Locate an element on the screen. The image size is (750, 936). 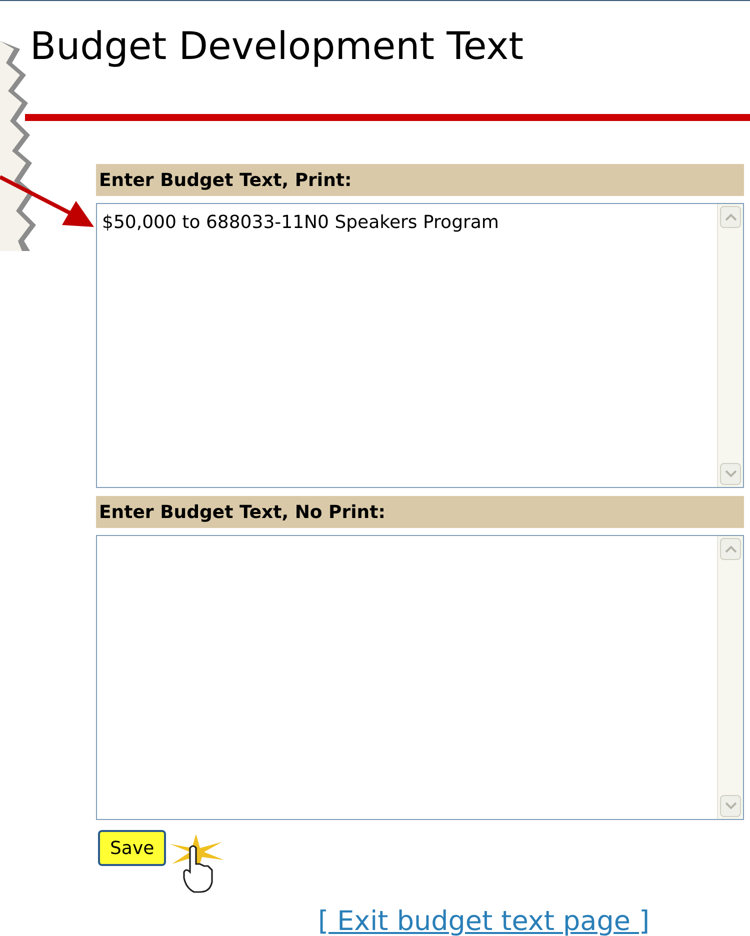
hand-cursor-icon is located at coordinates (198, 869).